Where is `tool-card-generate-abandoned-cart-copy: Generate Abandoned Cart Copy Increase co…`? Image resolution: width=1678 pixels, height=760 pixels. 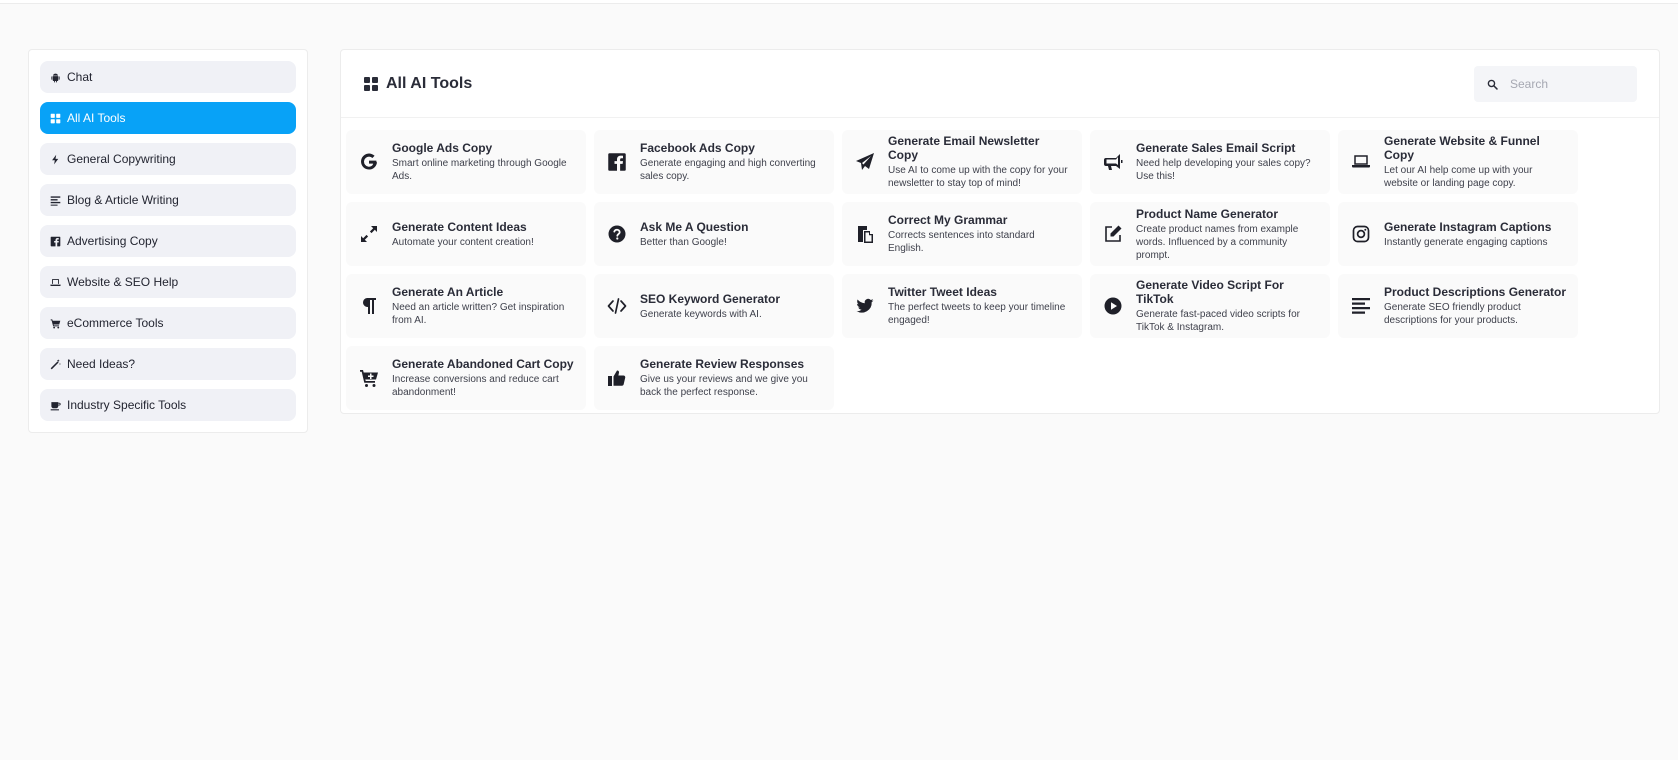 tool-card-generate-abandoned-cart-copy: Generate Abandoned Cart Copy Increase co… is located at coordinates (466, 378).